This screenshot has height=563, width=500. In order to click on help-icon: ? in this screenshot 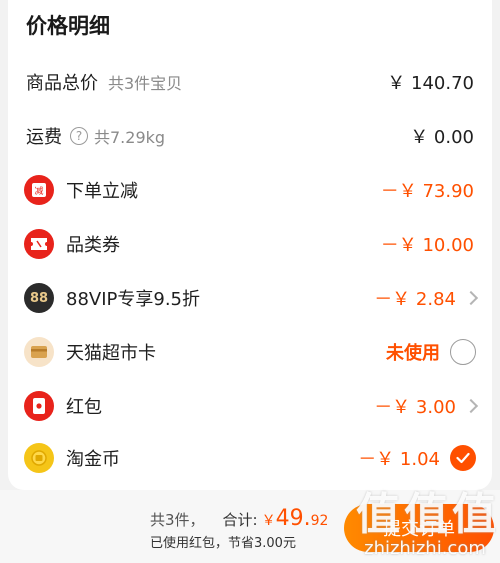, I will do `click(79, 136)`.